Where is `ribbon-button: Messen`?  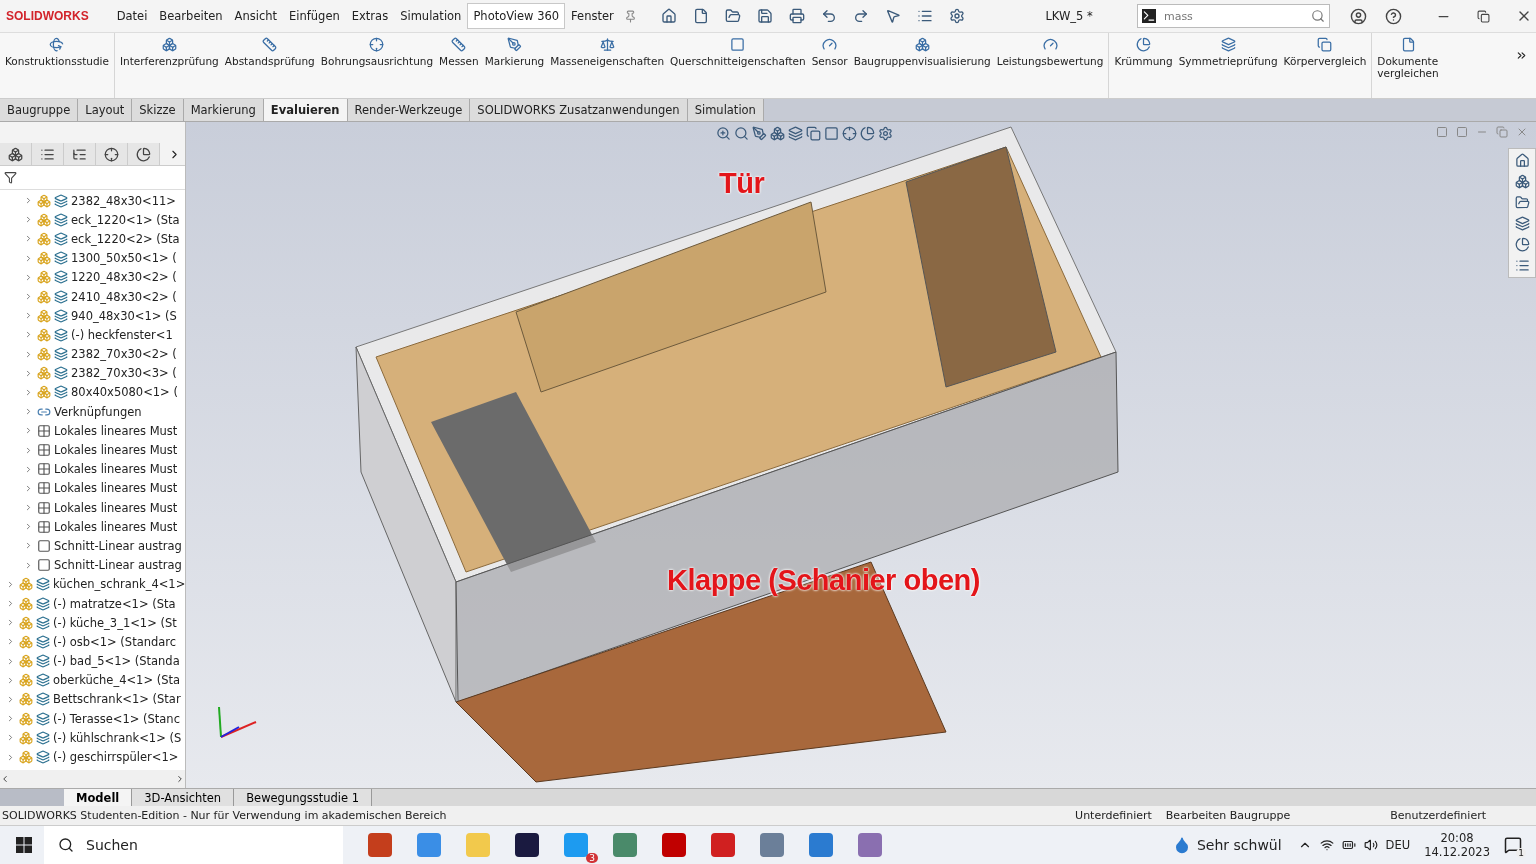 ribbon-button: Messen is located at coordinates (459, 67).